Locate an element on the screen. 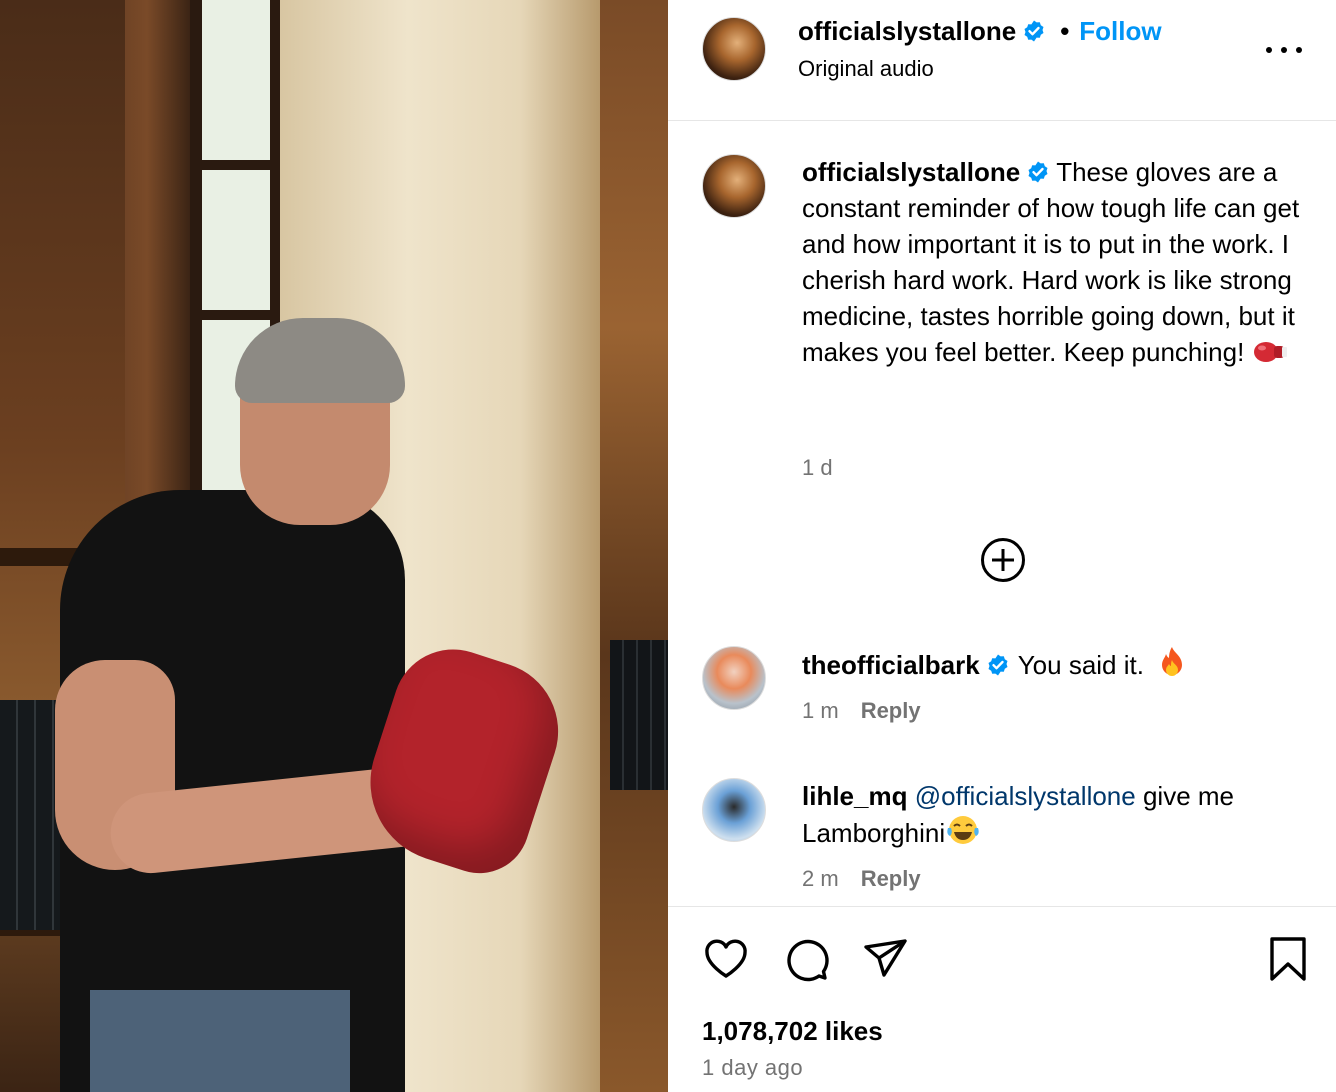 The image size is (1336, 1092). author-avatar is located at coordinates (734, 49).